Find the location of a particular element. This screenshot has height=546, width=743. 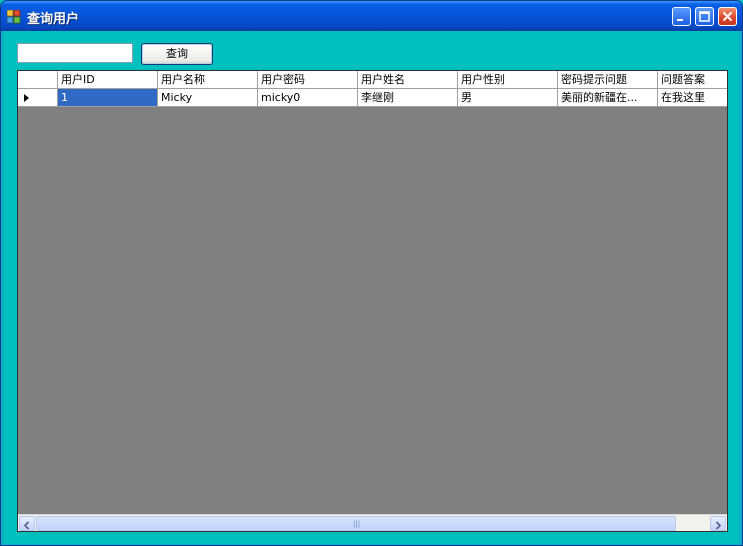

column-header-user-id: 用户ID is located at coordinates (108, 80).